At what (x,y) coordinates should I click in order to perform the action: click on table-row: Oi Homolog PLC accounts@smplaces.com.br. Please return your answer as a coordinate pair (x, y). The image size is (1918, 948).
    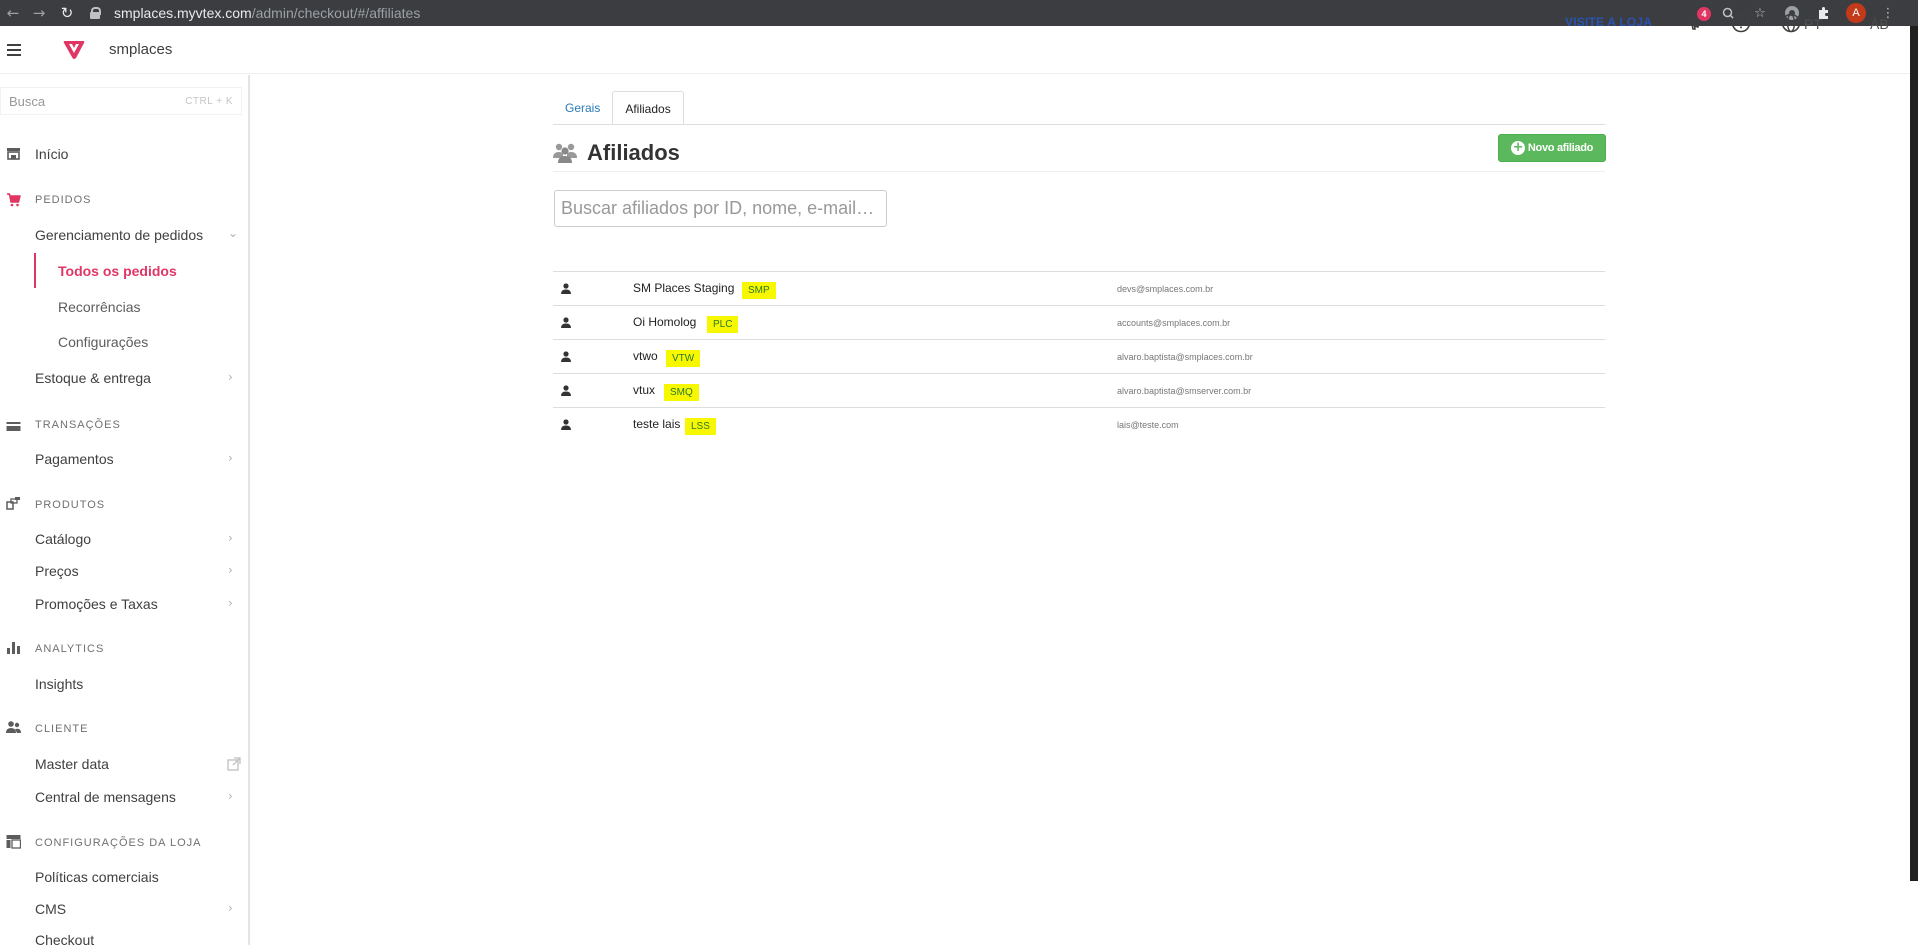
    Looking at the image, I should click on (1079, 322).